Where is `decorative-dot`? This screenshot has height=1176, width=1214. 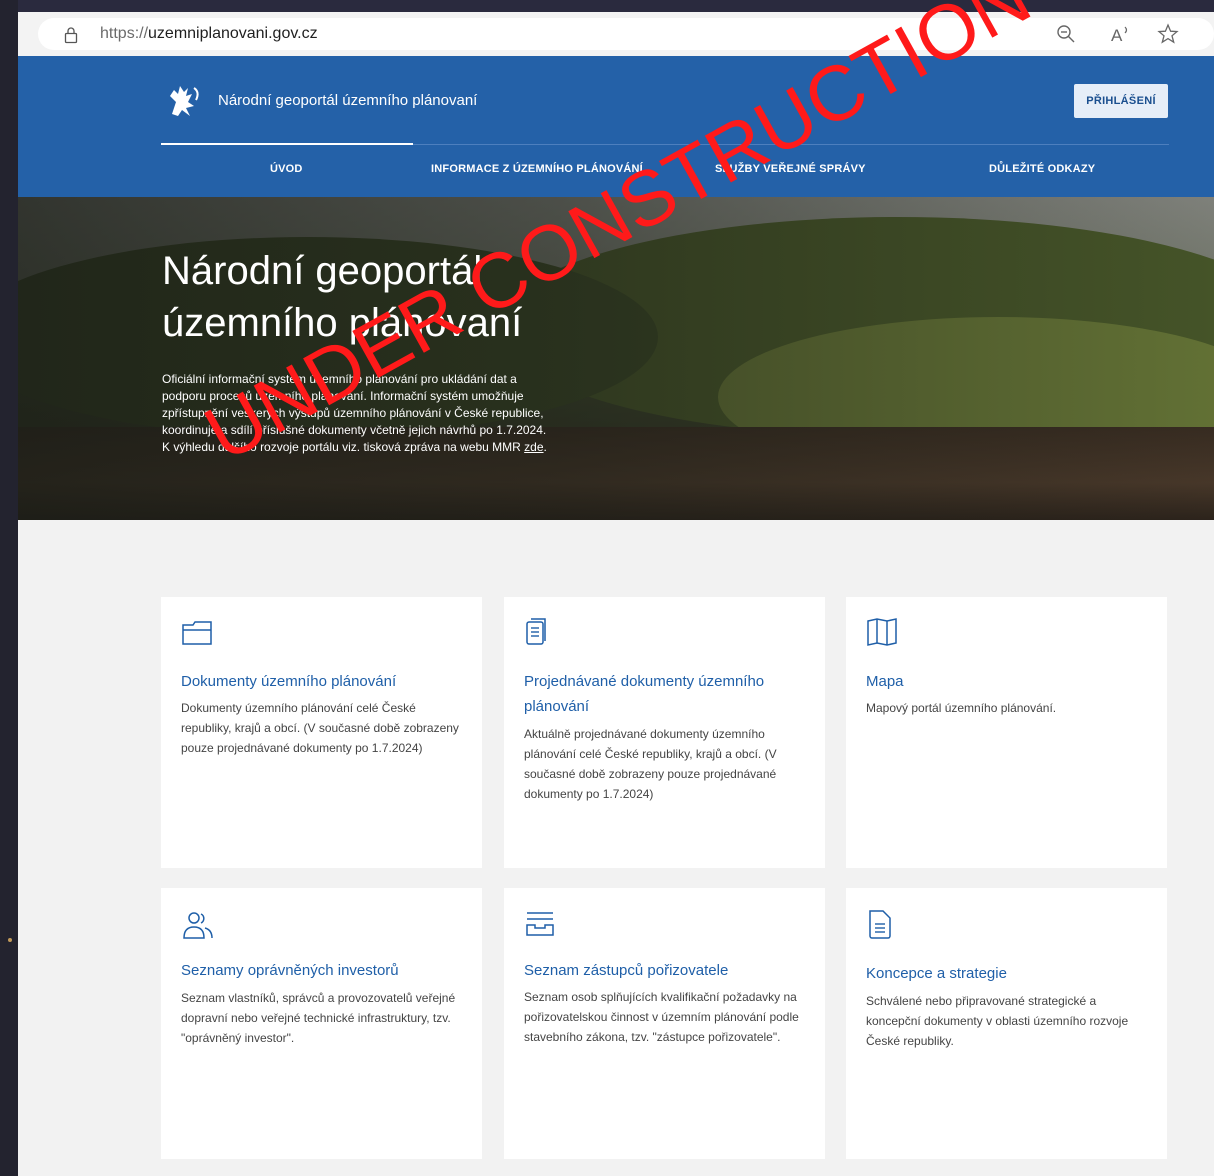 decorative-dot is located at coordinates (10, 940).